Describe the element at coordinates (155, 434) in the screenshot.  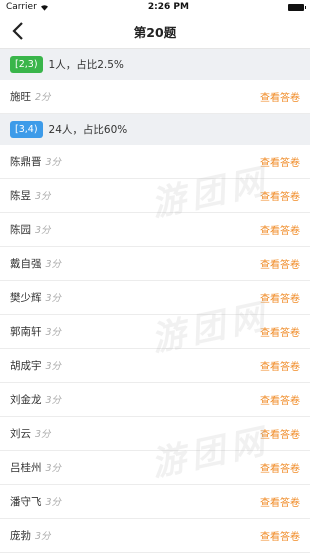
I see `list-item: 刘云 3分 查看答卷` at that location.